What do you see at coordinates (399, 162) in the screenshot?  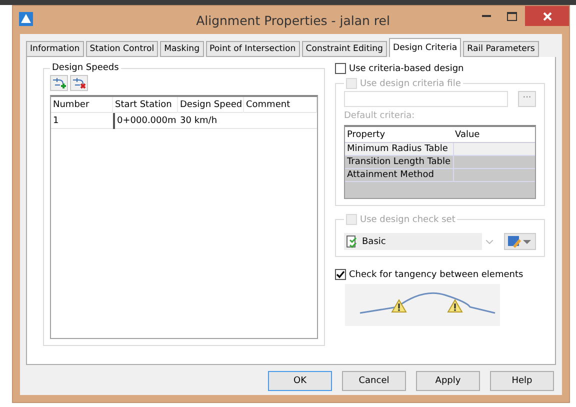 I see `table-cell-text: Transition Length Table` at bounding box center [399, 162].